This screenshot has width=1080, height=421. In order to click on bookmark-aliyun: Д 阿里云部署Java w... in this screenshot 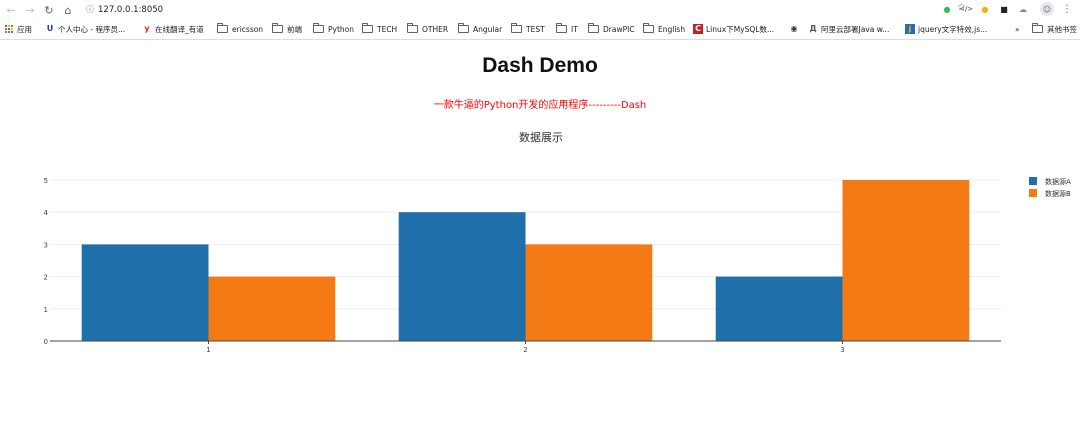, I will do `click(848, 29)`.